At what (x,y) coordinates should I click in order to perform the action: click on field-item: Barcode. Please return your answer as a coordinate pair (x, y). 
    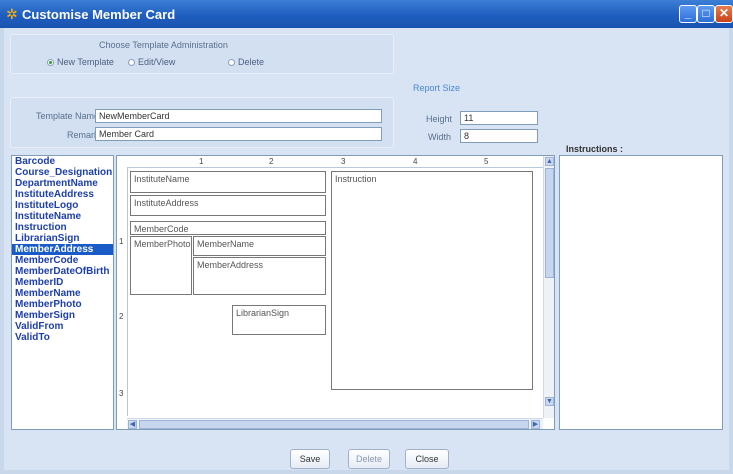
    Looking at the image, I should click on (62, 161).